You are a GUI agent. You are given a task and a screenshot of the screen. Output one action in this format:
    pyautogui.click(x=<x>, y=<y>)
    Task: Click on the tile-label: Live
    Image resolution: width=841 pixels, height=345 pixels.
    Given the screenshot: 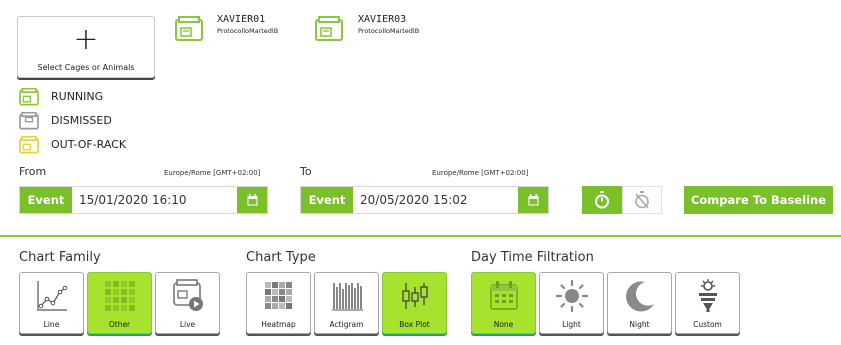 What is the action you would take?
    pyautogui.click(x=187, y=324)
    